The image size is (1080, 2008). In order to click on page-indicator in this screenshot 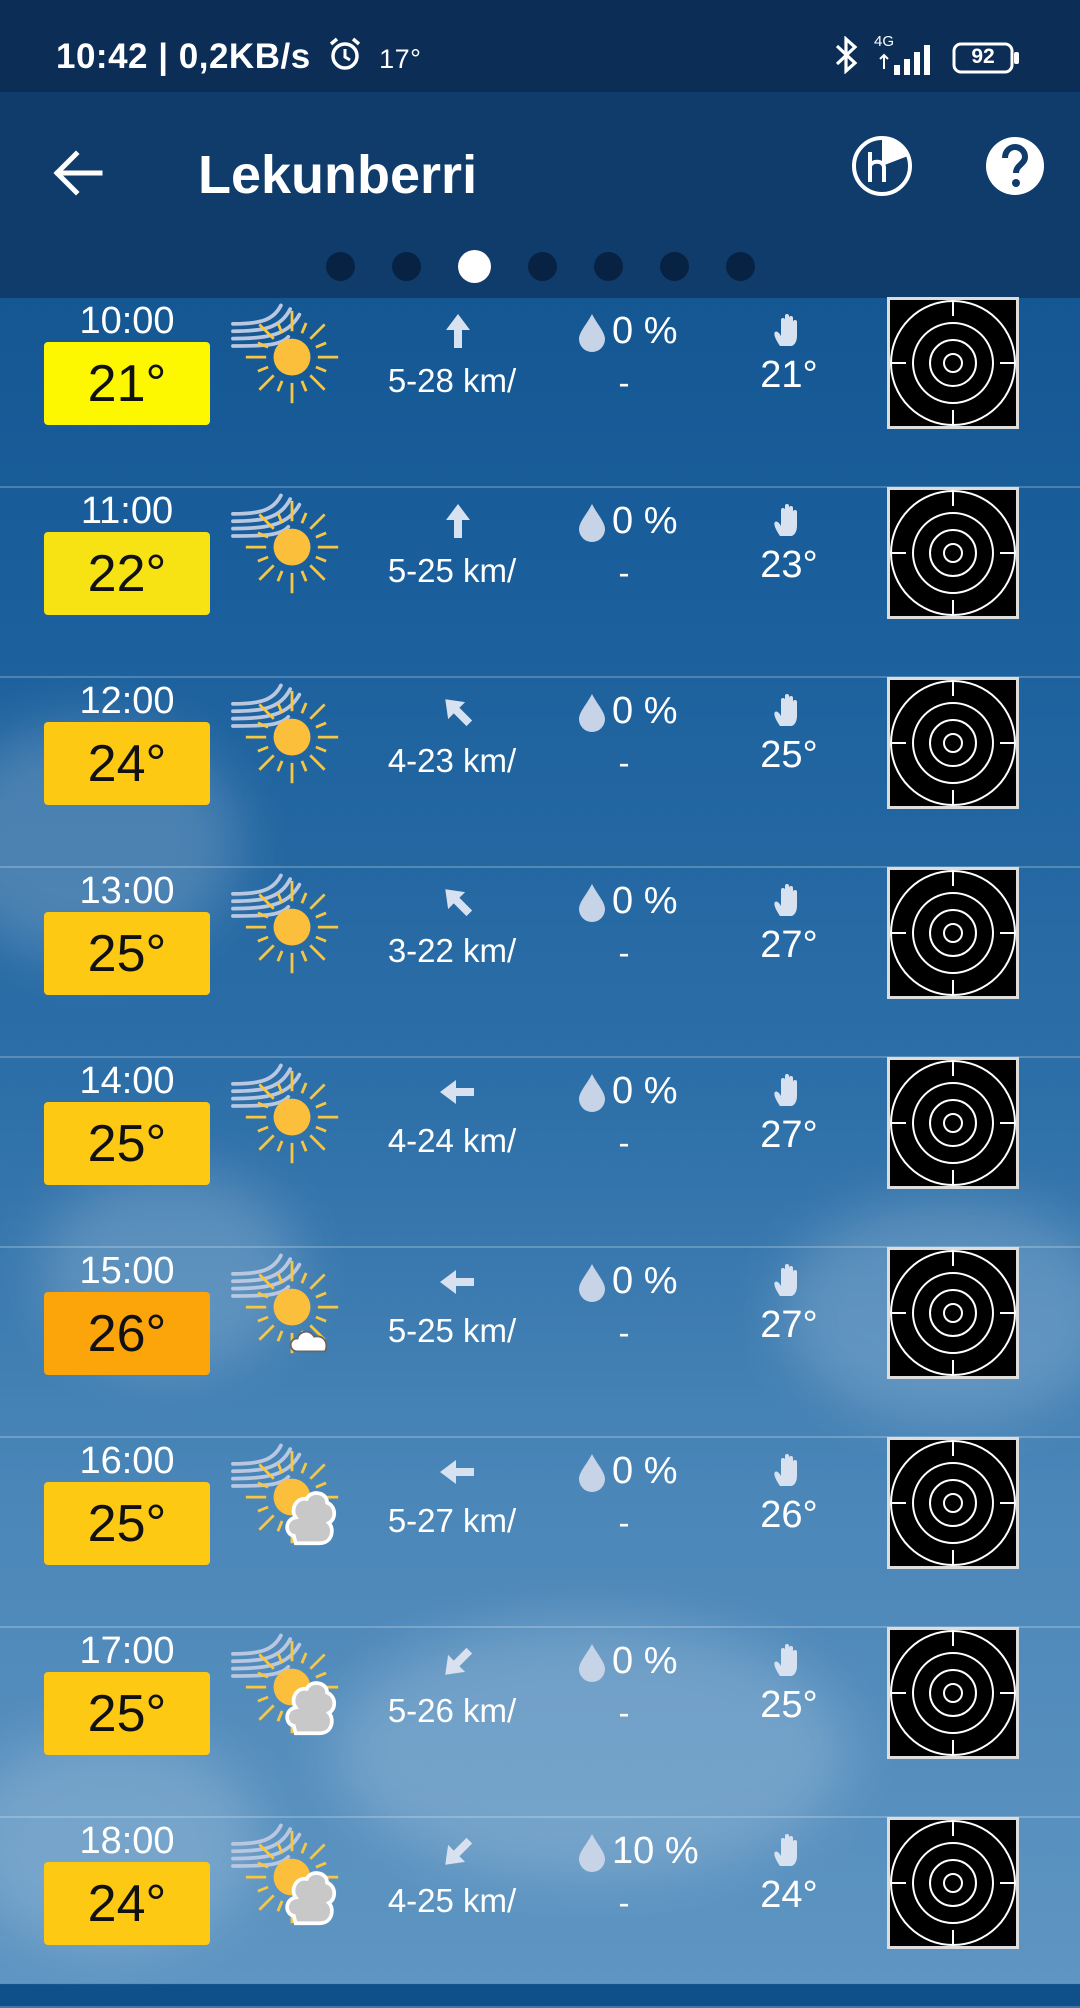, I will do `click(540, 266)`.